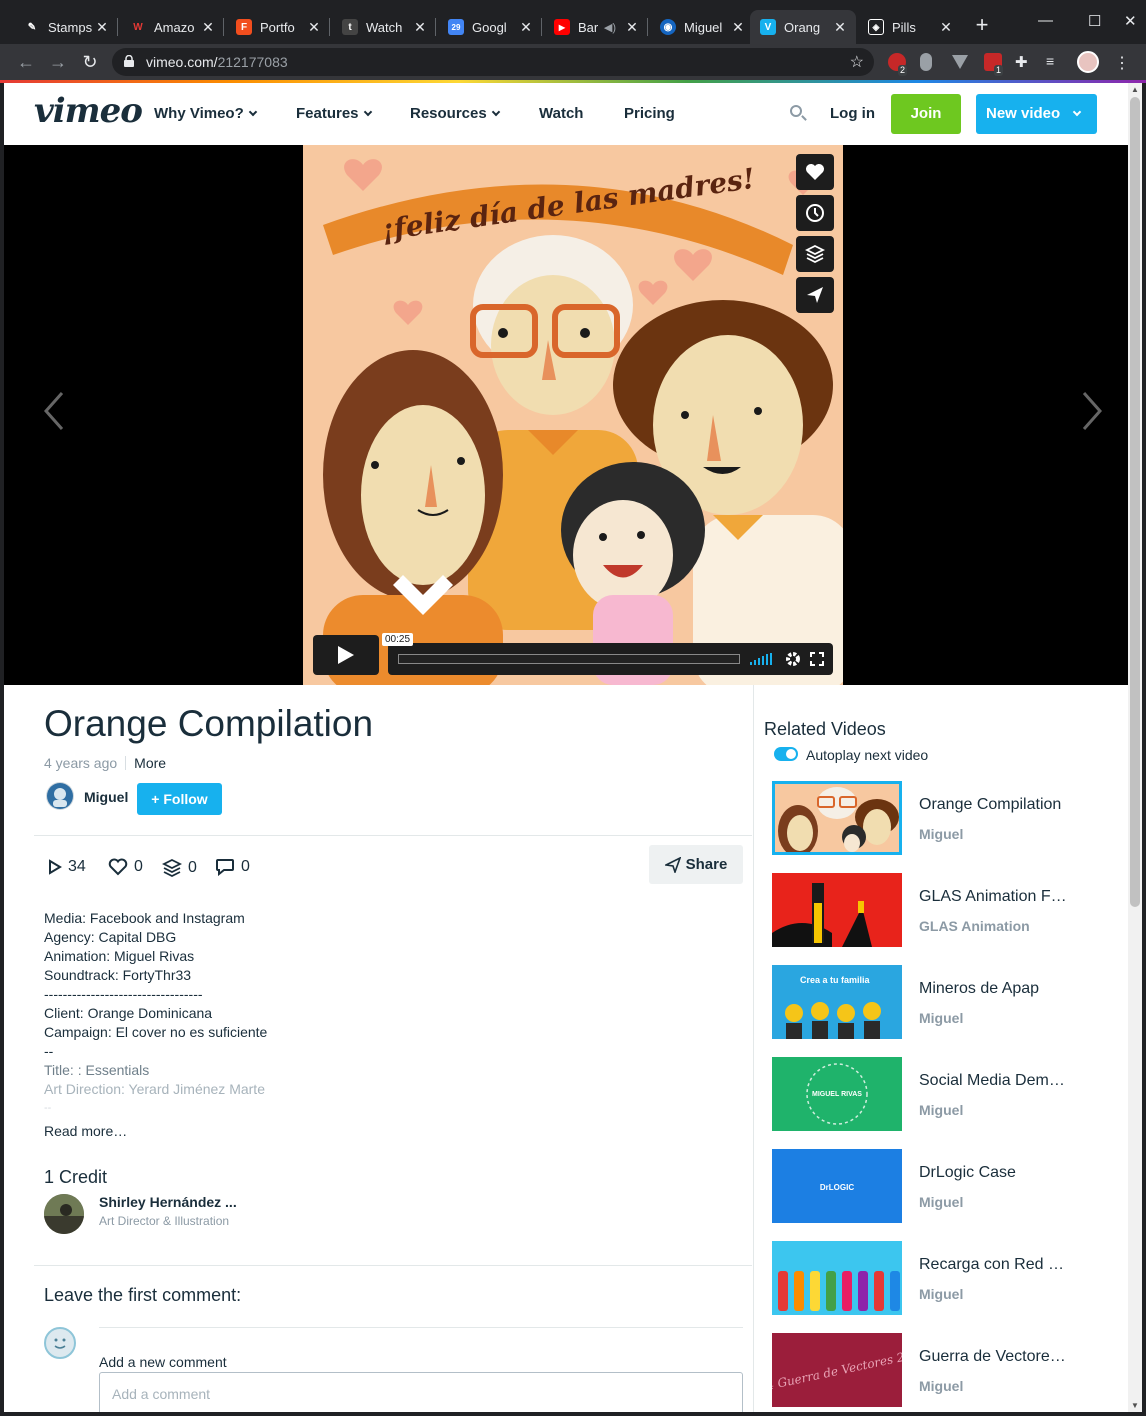  I want to click on address-bar: vimeo.com/212177083 ☆, so click(493, 62).